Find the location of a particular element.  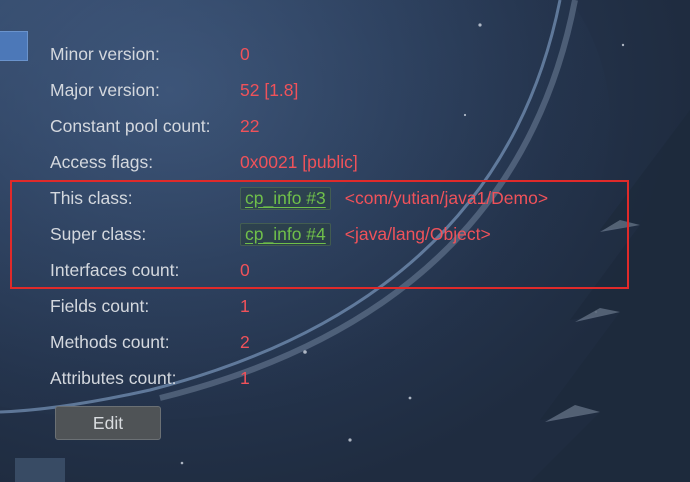

minor-version-row: Minor version: 0 is located at coordinates (150, 54).